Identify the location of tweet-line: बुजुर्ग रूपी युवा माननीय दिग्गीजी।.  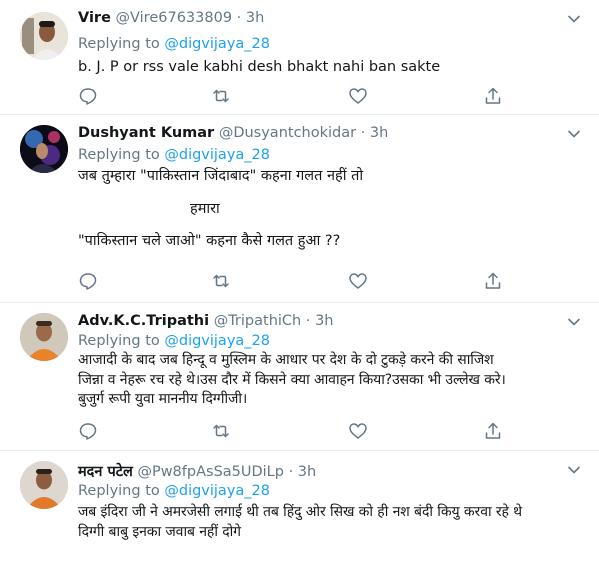
(163, 399).